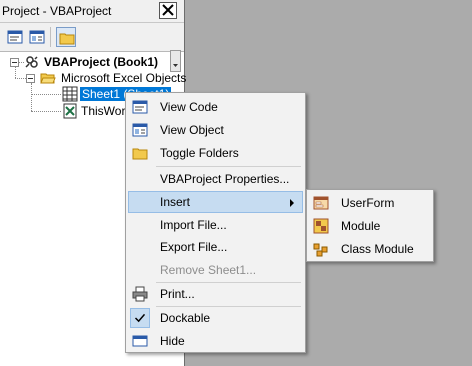 The height and width of the screenshot is (366, 472). I want to click on menu-item-view-code: View Code, so click(215, 107).